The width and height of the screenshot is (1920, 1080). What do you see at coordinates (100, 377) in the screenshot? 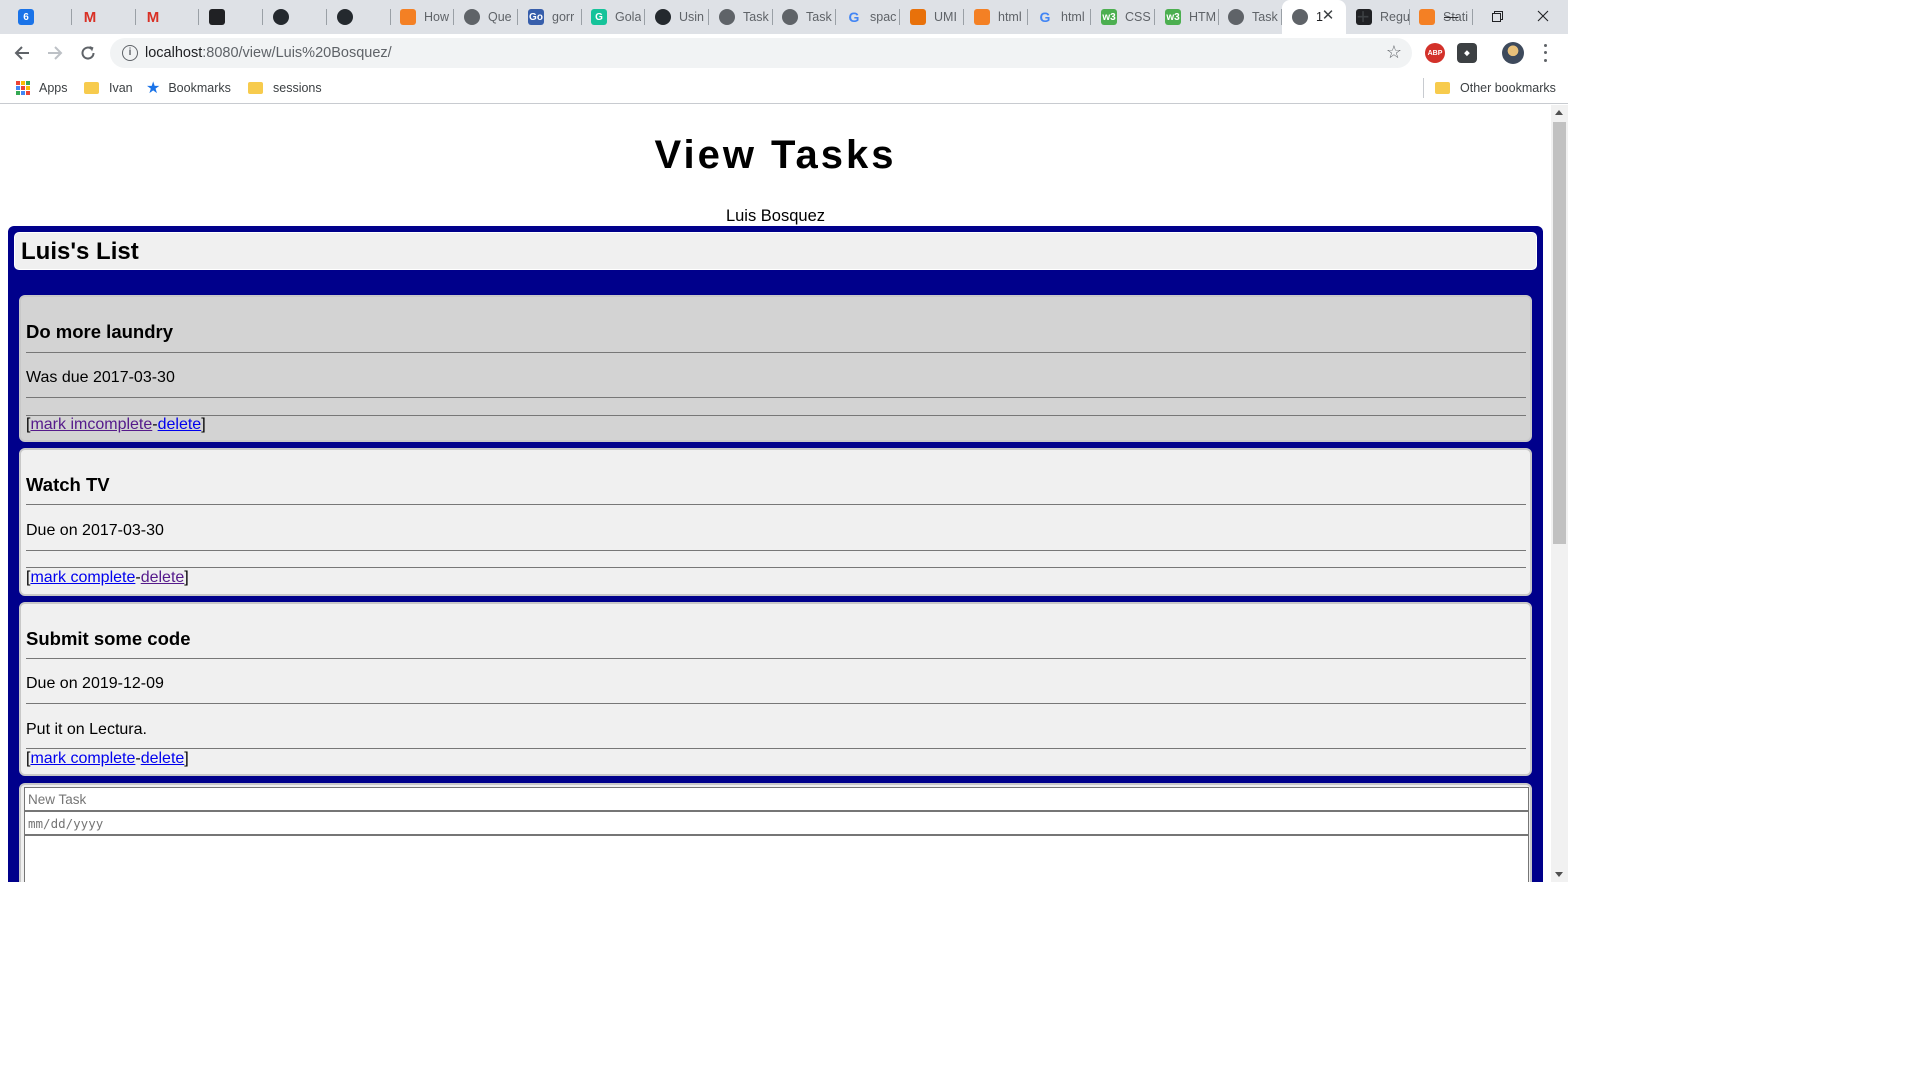
I see `task-due: Was due 2017-03-30` at bounding box center [100, 377].